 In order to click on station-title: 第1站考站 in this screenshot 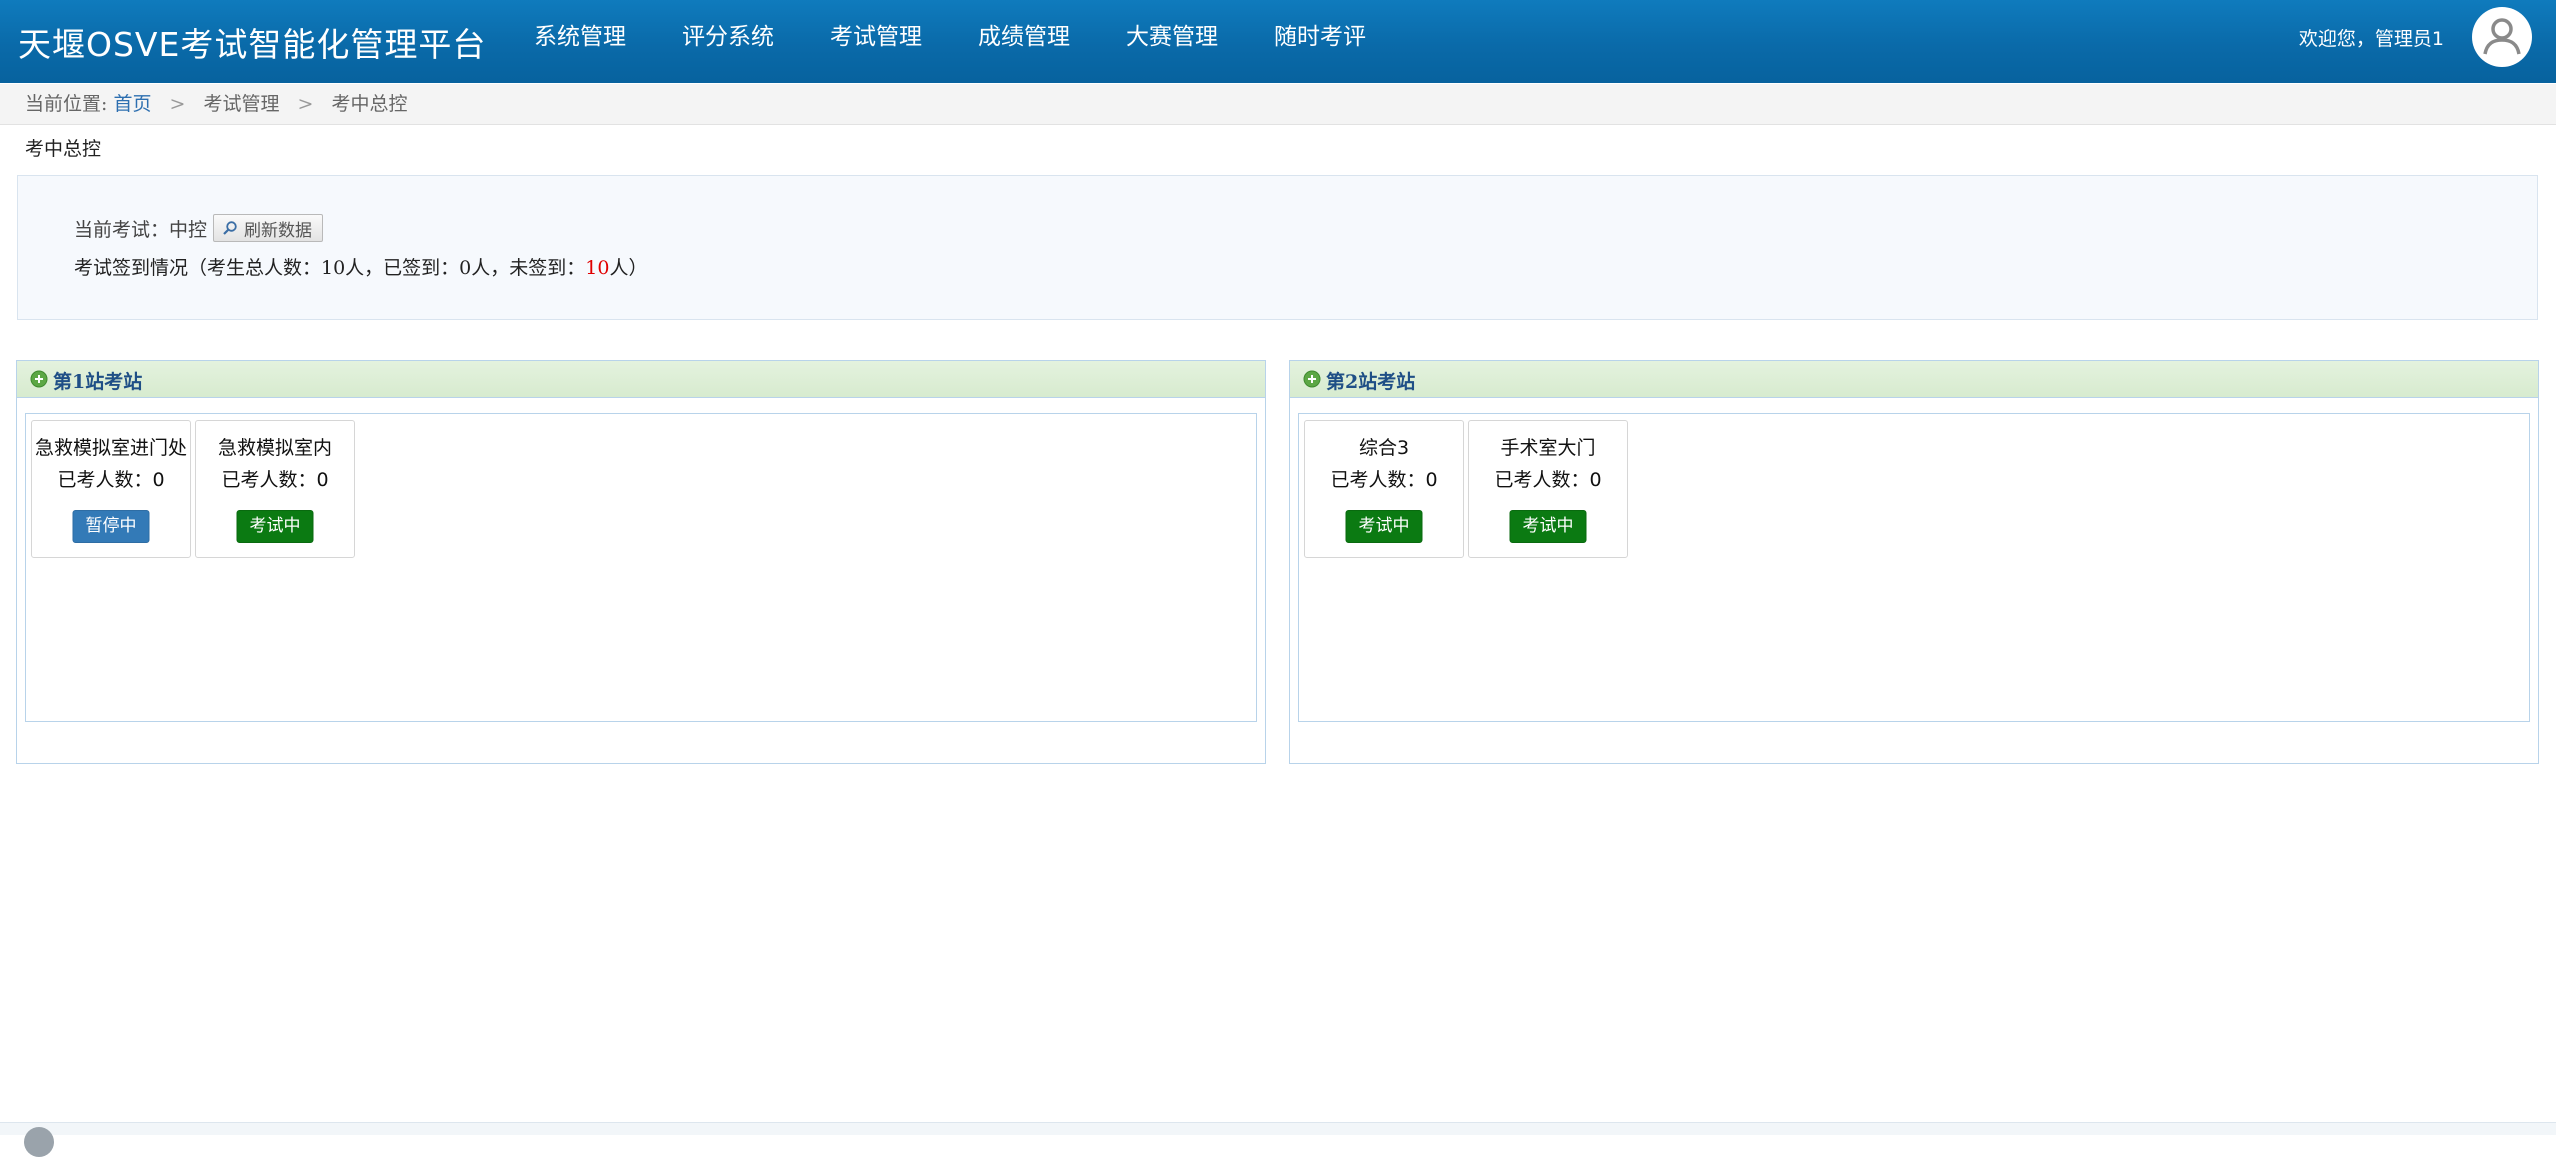, I will do `click(98, 382)`.